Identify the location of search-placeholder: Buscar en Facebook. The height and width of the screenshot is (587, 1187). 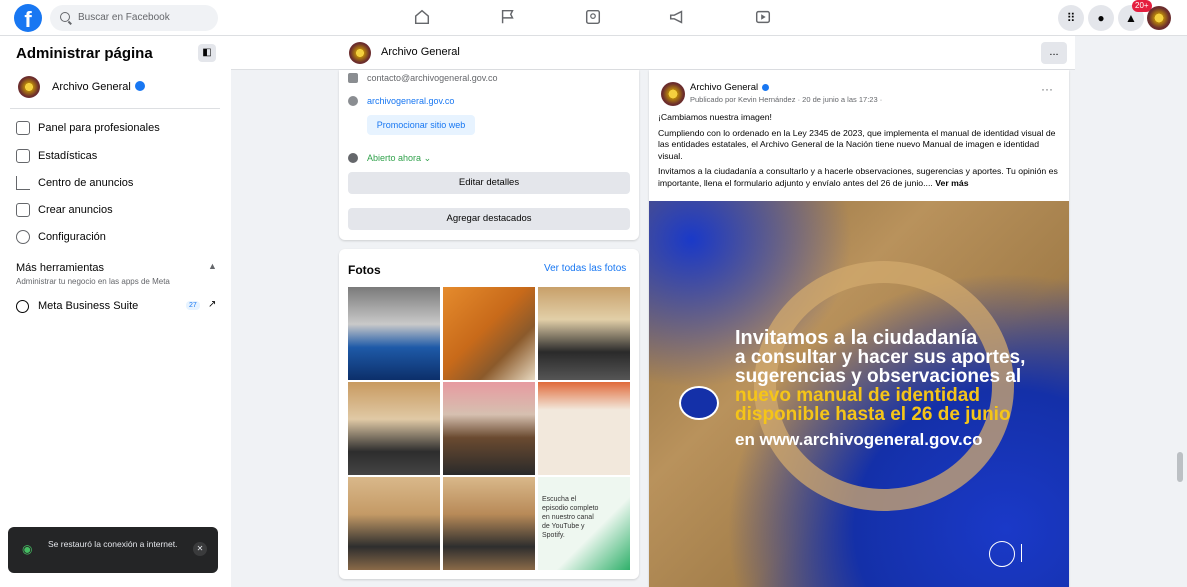
(124, 17).